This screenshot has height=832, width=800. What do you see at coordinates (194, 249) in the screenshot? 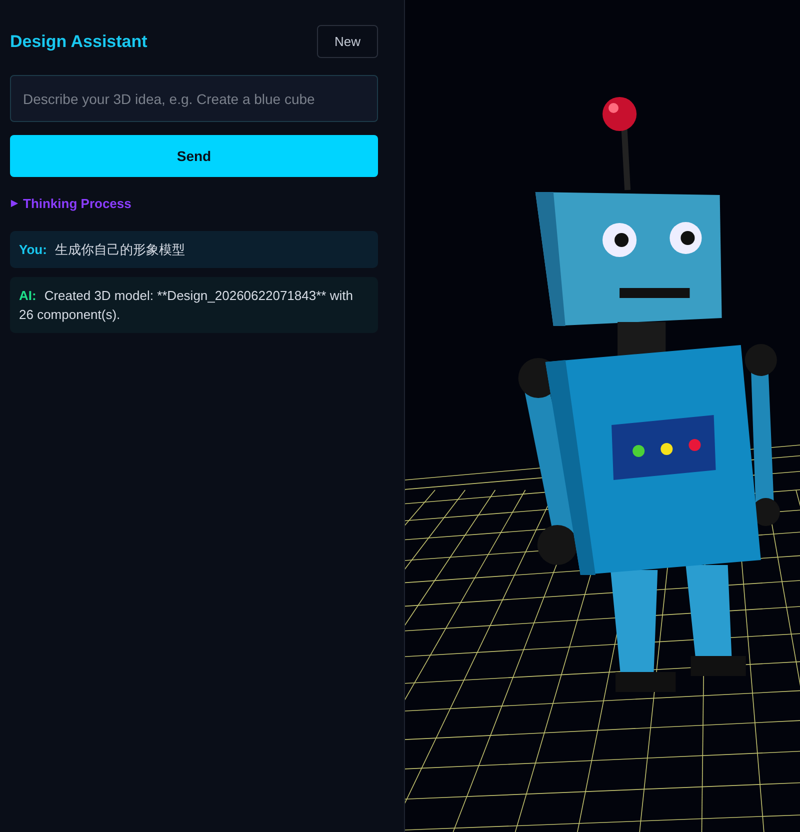
I see `chat-message: You: 生成你自己的形象模型` at bounding box center [194, 249].